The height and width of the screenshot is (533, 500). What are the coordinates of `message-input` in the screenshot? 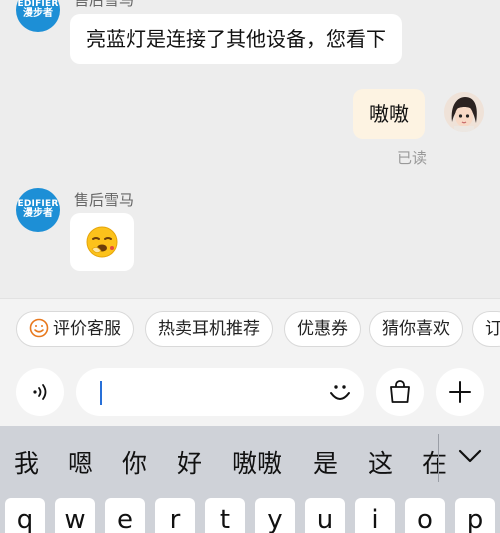 It's located at (220, 392).